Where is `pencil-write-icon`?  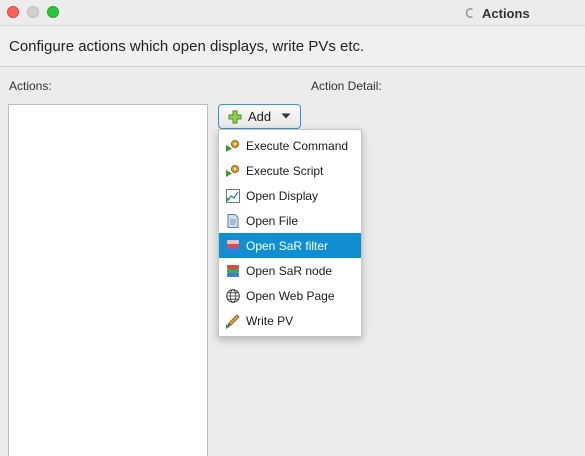
pencil-write-icon is located at coordinates (233, 321).